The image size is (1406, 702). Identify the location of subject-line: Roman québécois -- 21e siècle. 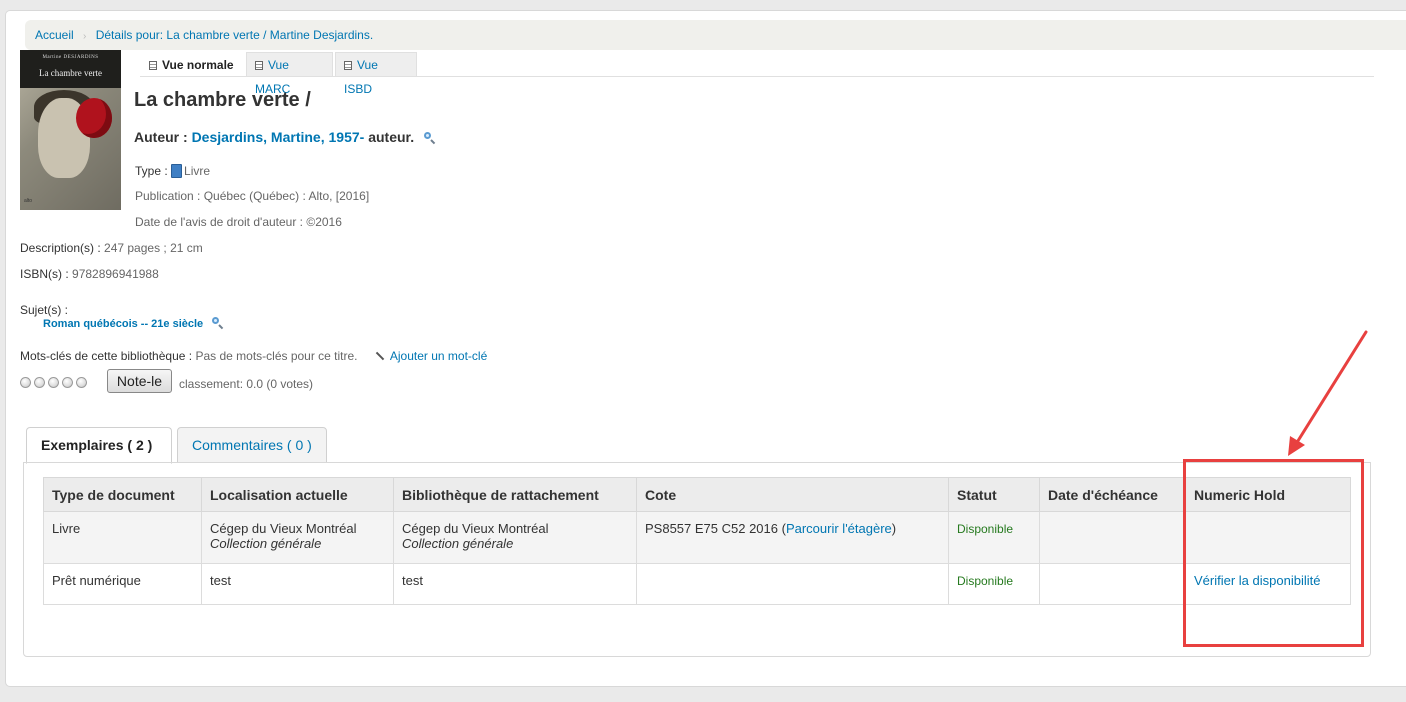
(133, 323).